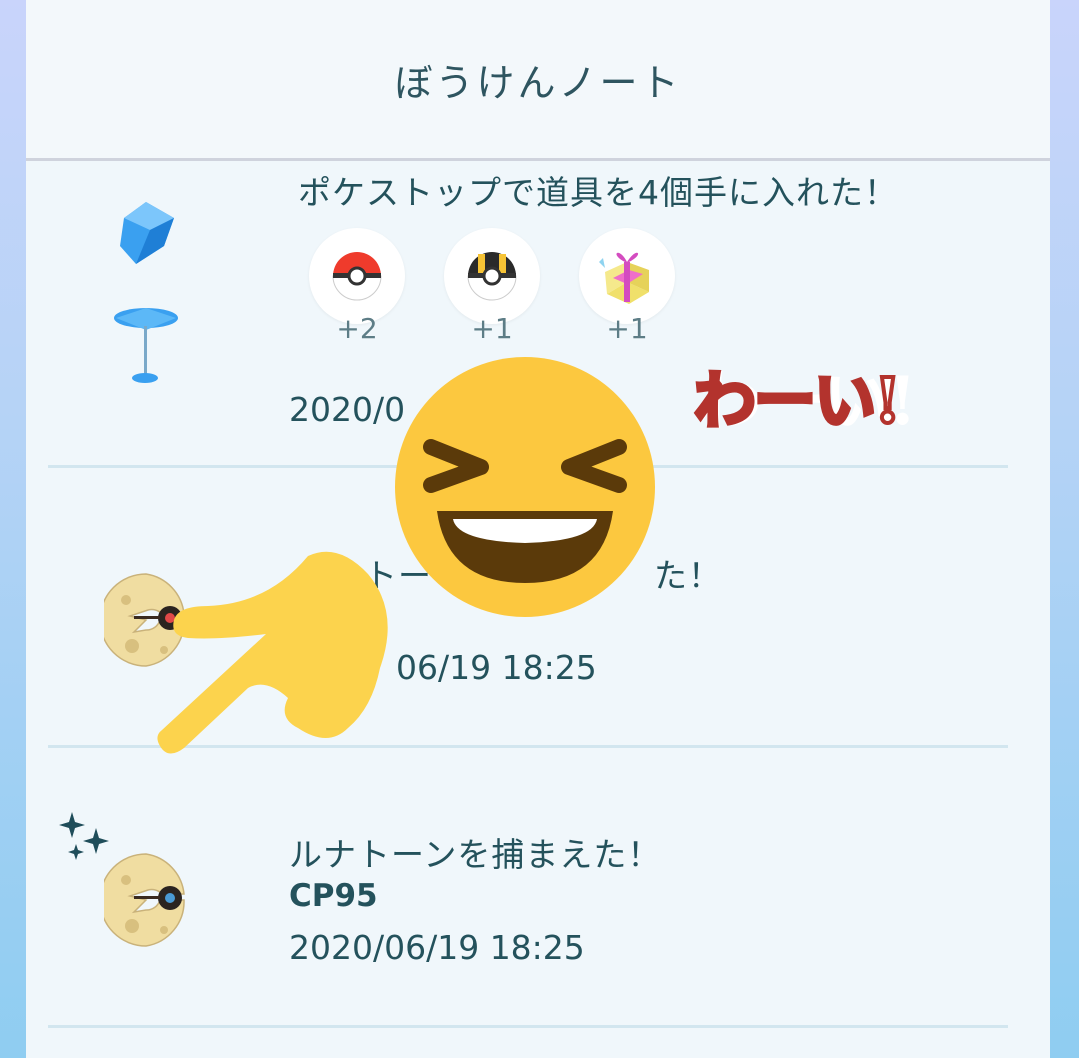 This screenshot has width=1079, height=1058. Describe the element at coordinates (496, 667) in the screenshot. I see `entry-date: 06/19 18:25` at that location.